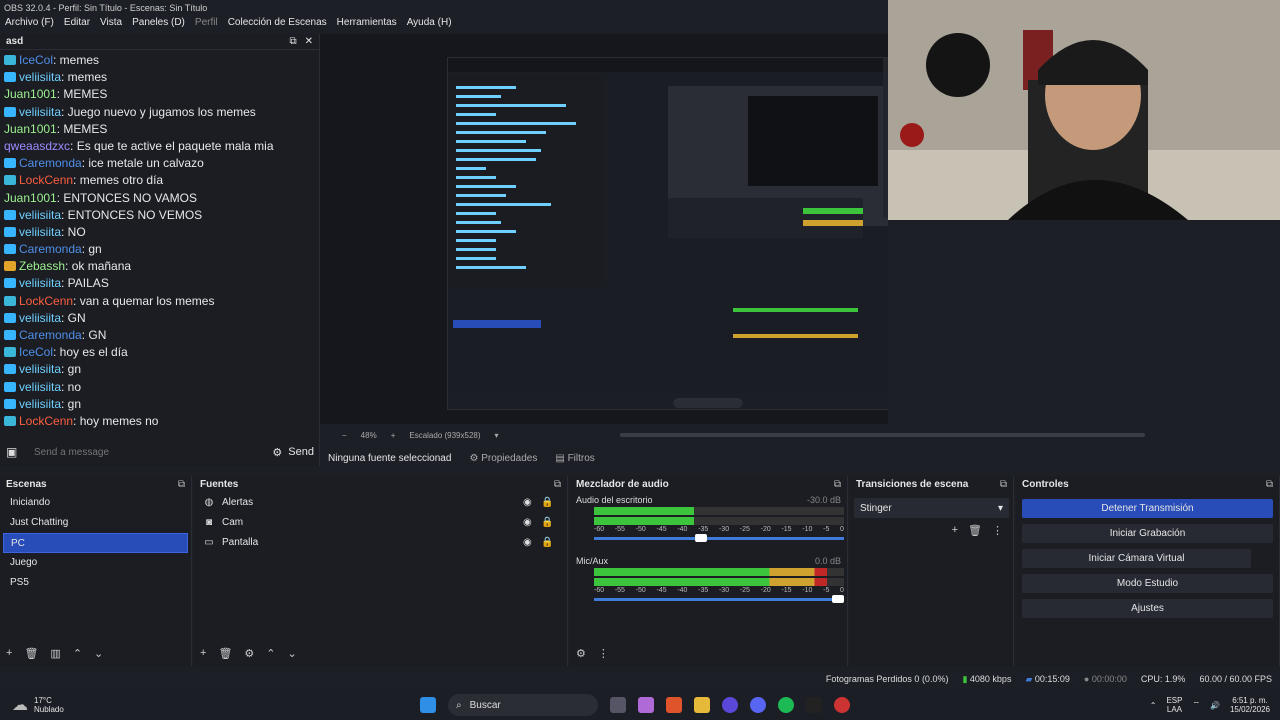 The width and height of the screenshot is (1280, 720). I want to click on file-explorer-icon, so click(702, 705).